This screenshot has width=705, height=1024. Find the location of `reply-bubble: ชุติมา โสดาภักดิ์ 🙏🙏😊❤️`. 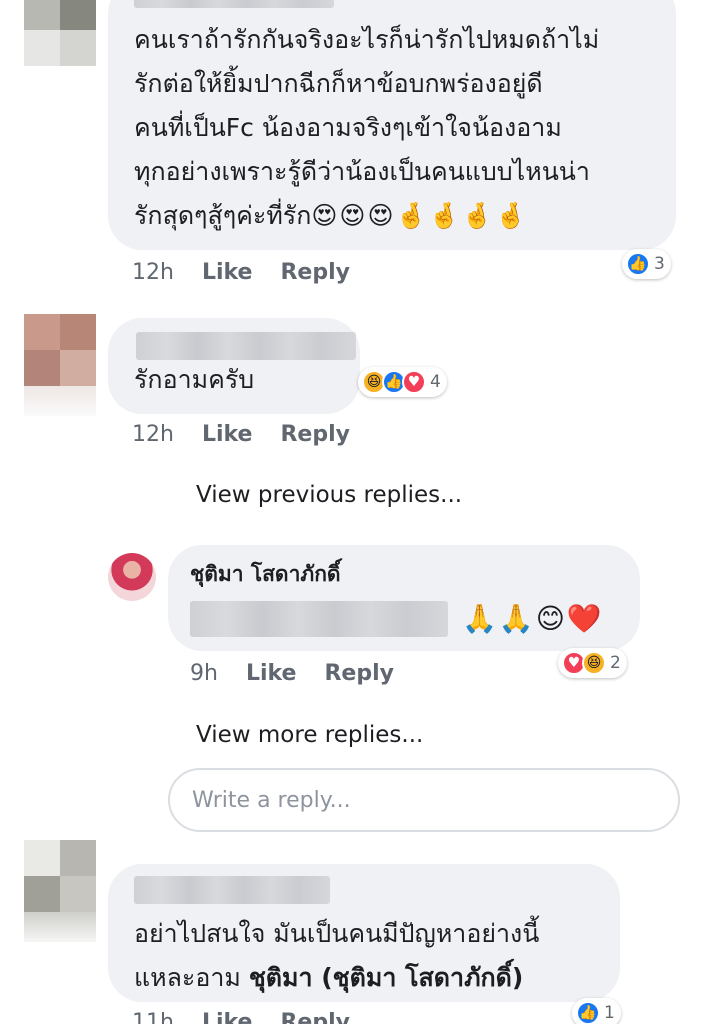

reply-bubble: ชุติมา โสดาภักดิ์ 🙏🙏😊❤️ is located at coordinates (404, 598).